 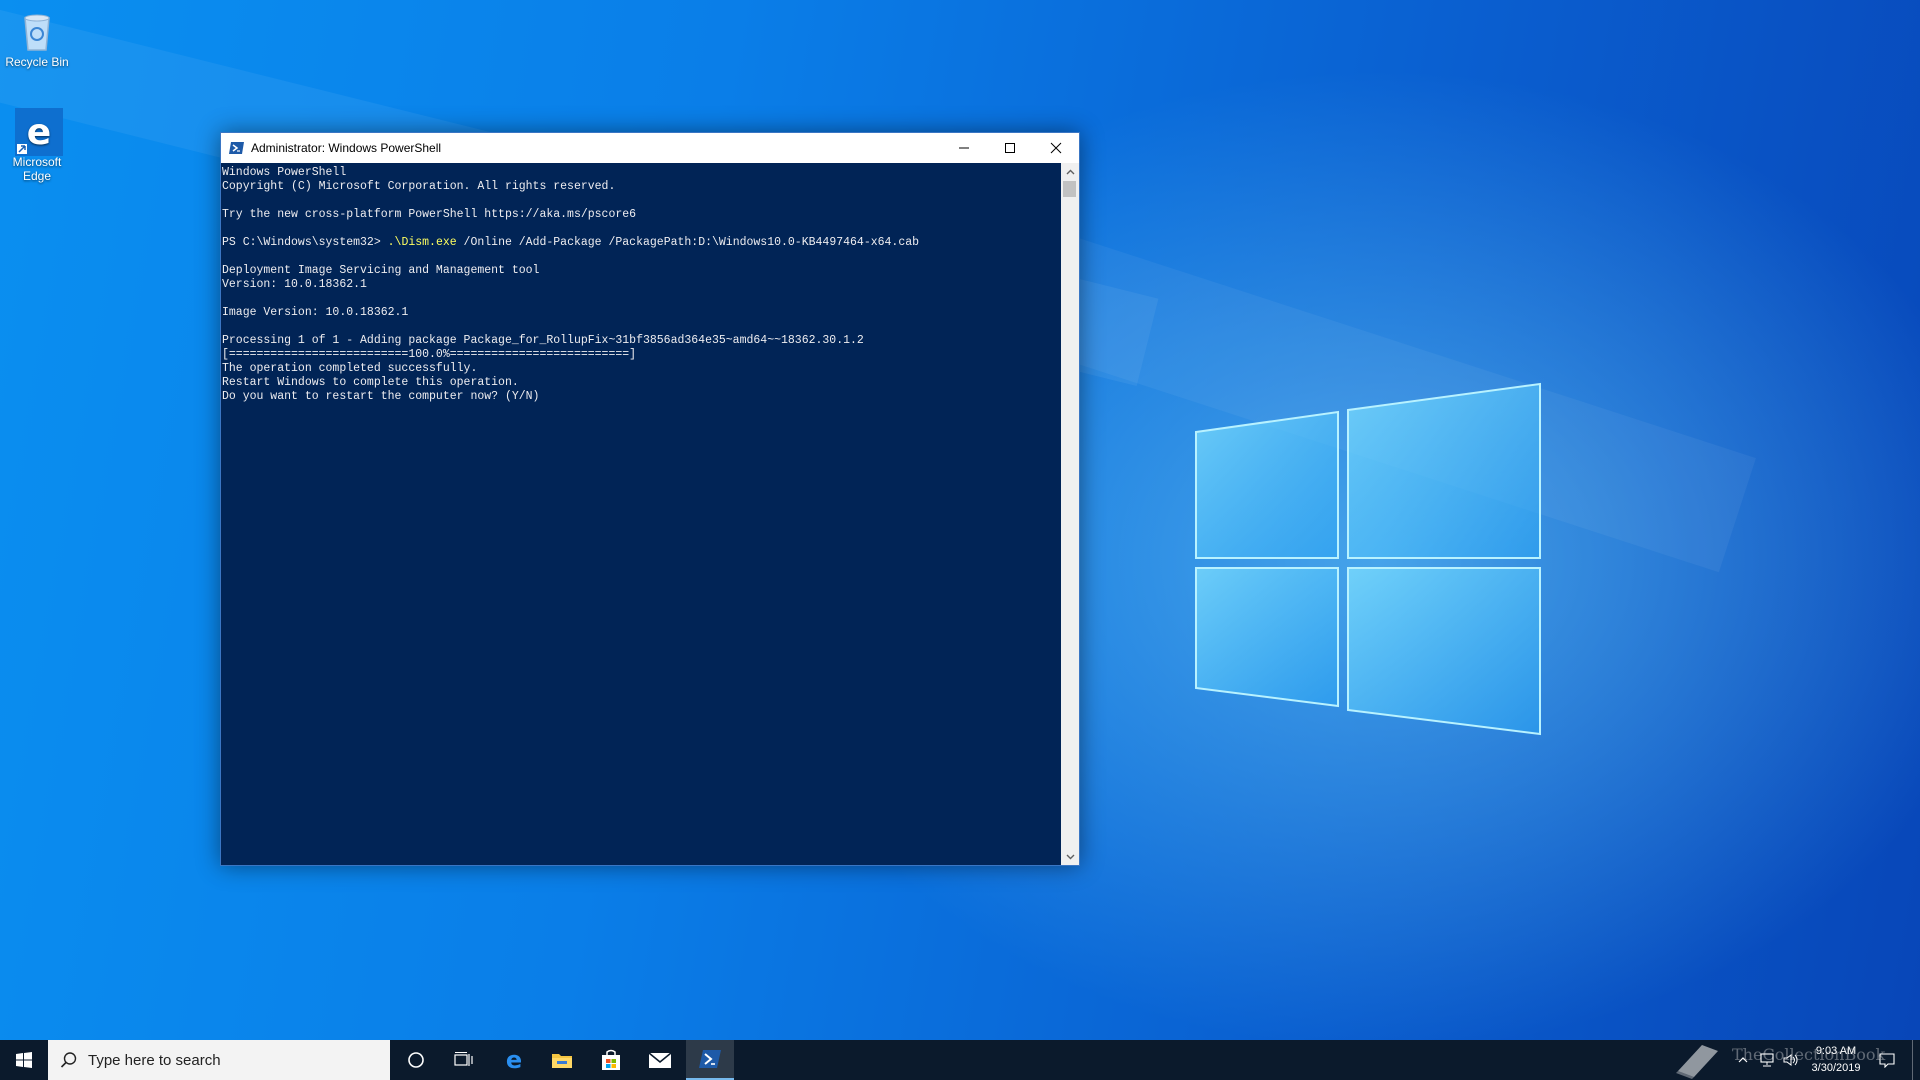 I want to click on watermark-book-icon, so click(x=1697, y=1062).